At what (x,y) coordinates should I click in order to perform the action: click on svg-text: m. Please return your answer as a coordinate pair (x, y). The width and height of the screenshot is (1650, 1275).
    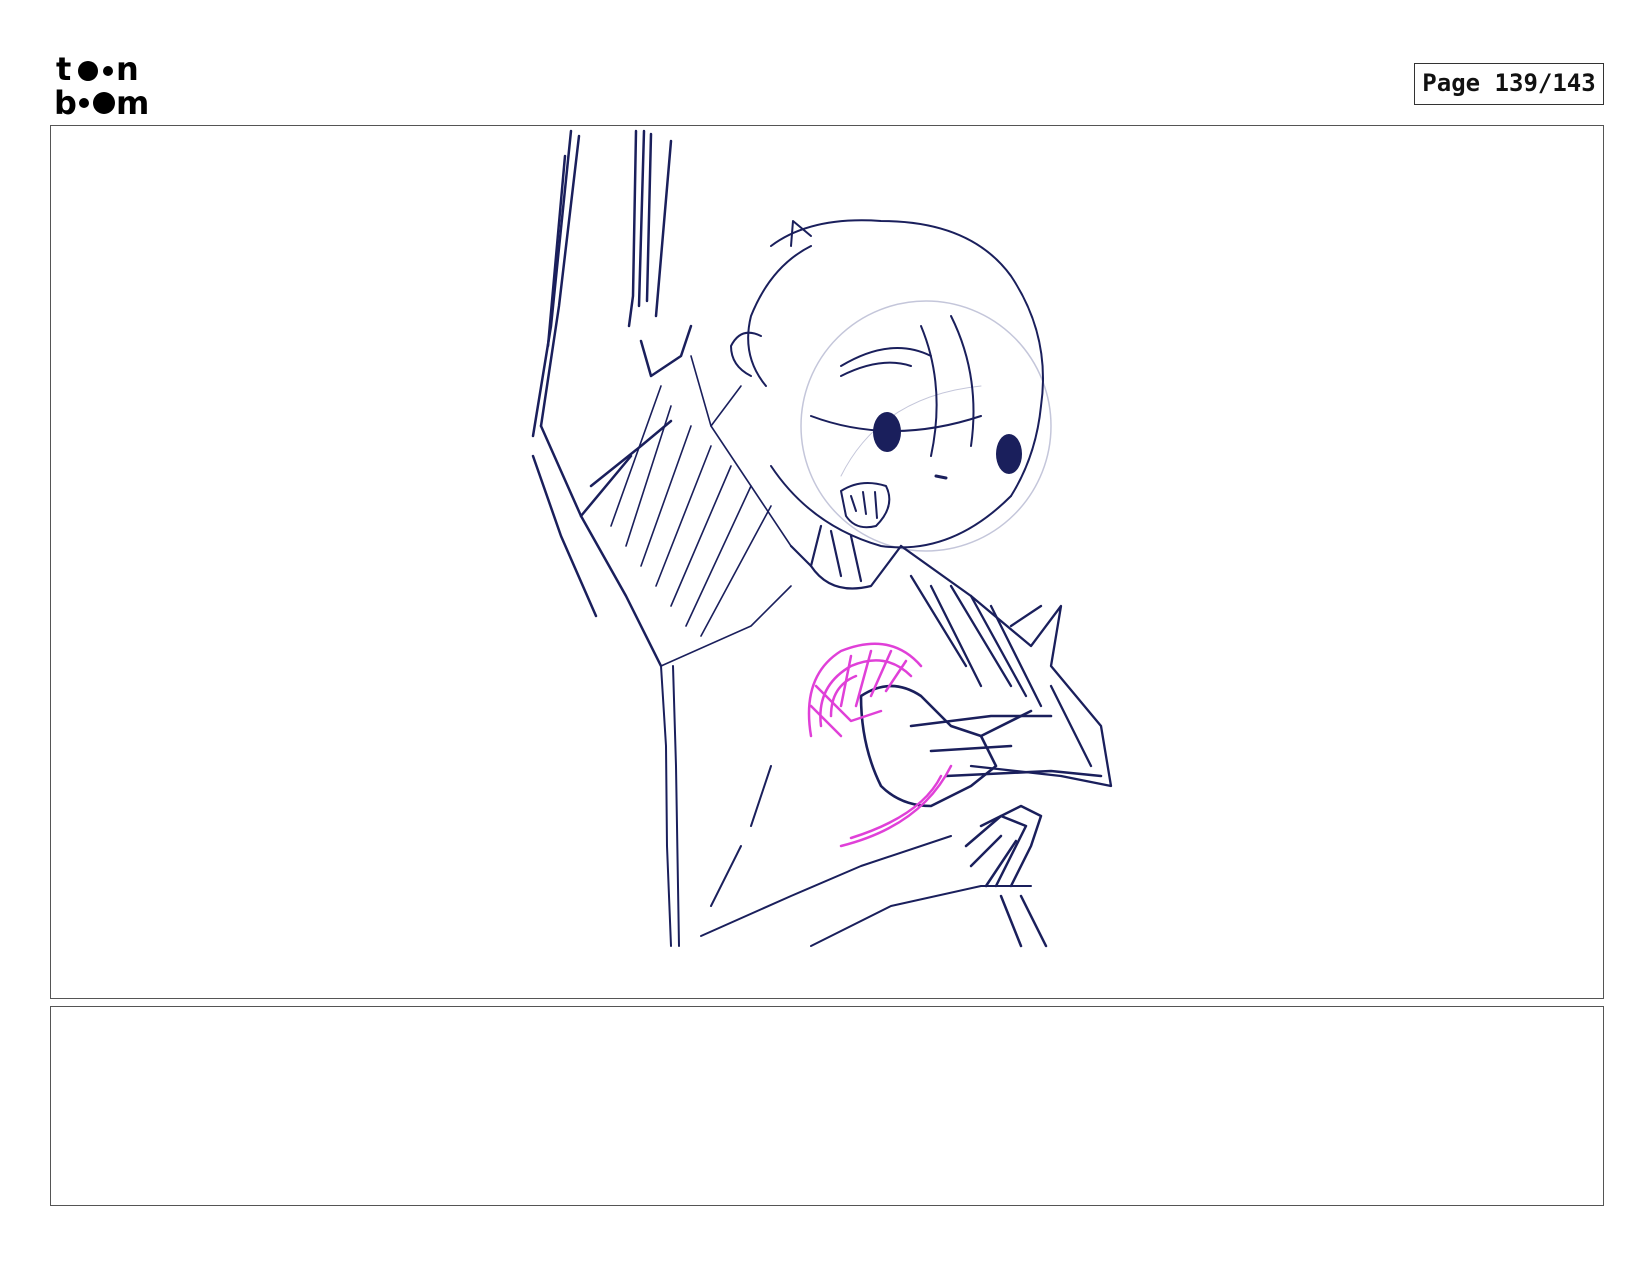
    Looking at the image, I should click on (132, 101).